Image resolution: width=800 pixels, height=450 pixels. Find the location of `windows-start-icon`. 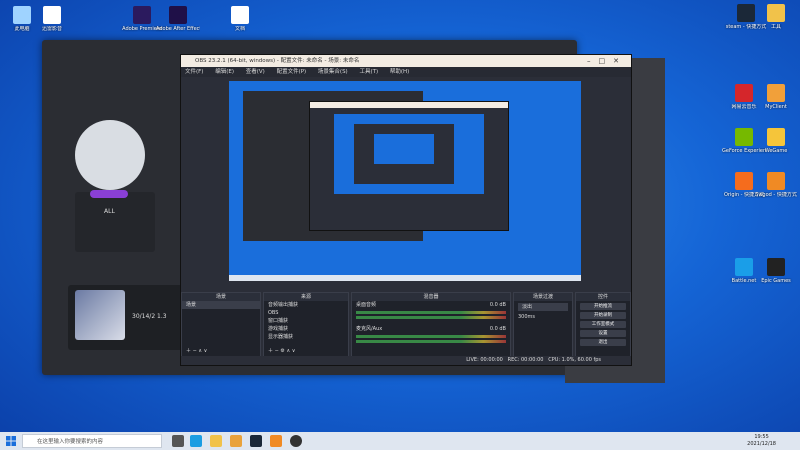

windows-start-icon is located at coordinates (11, 441).